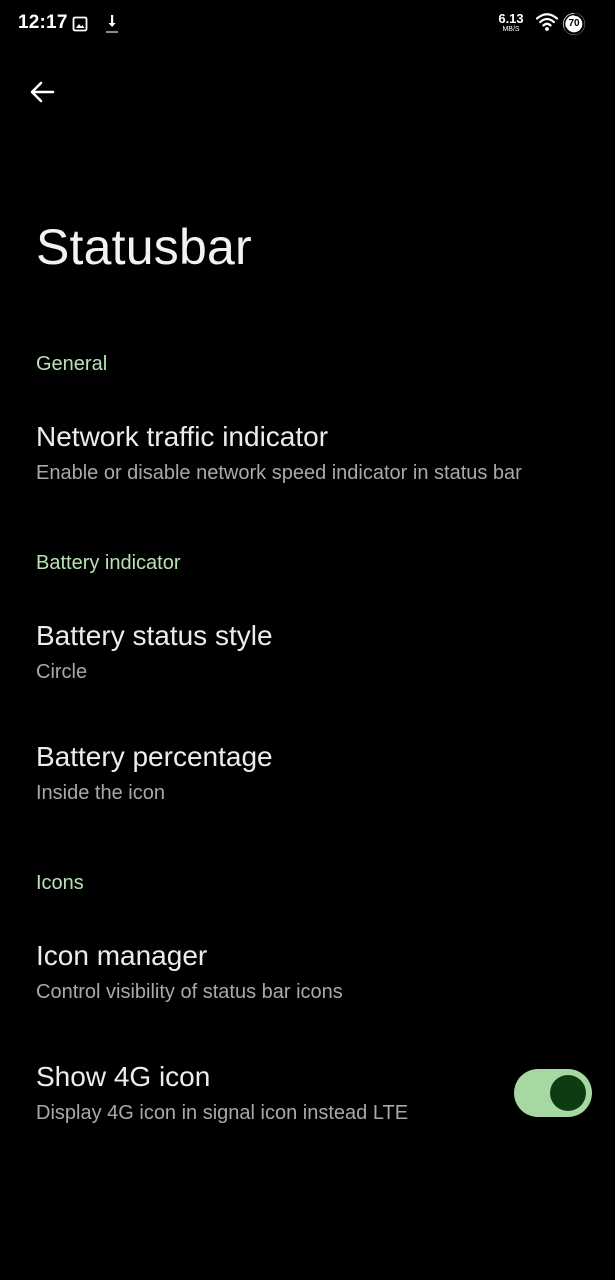 Image resolution: width=615 pixels, height=1280 pixels. I want to click on pref-summary: Control visibility of status bar icons, so click(189, 992).